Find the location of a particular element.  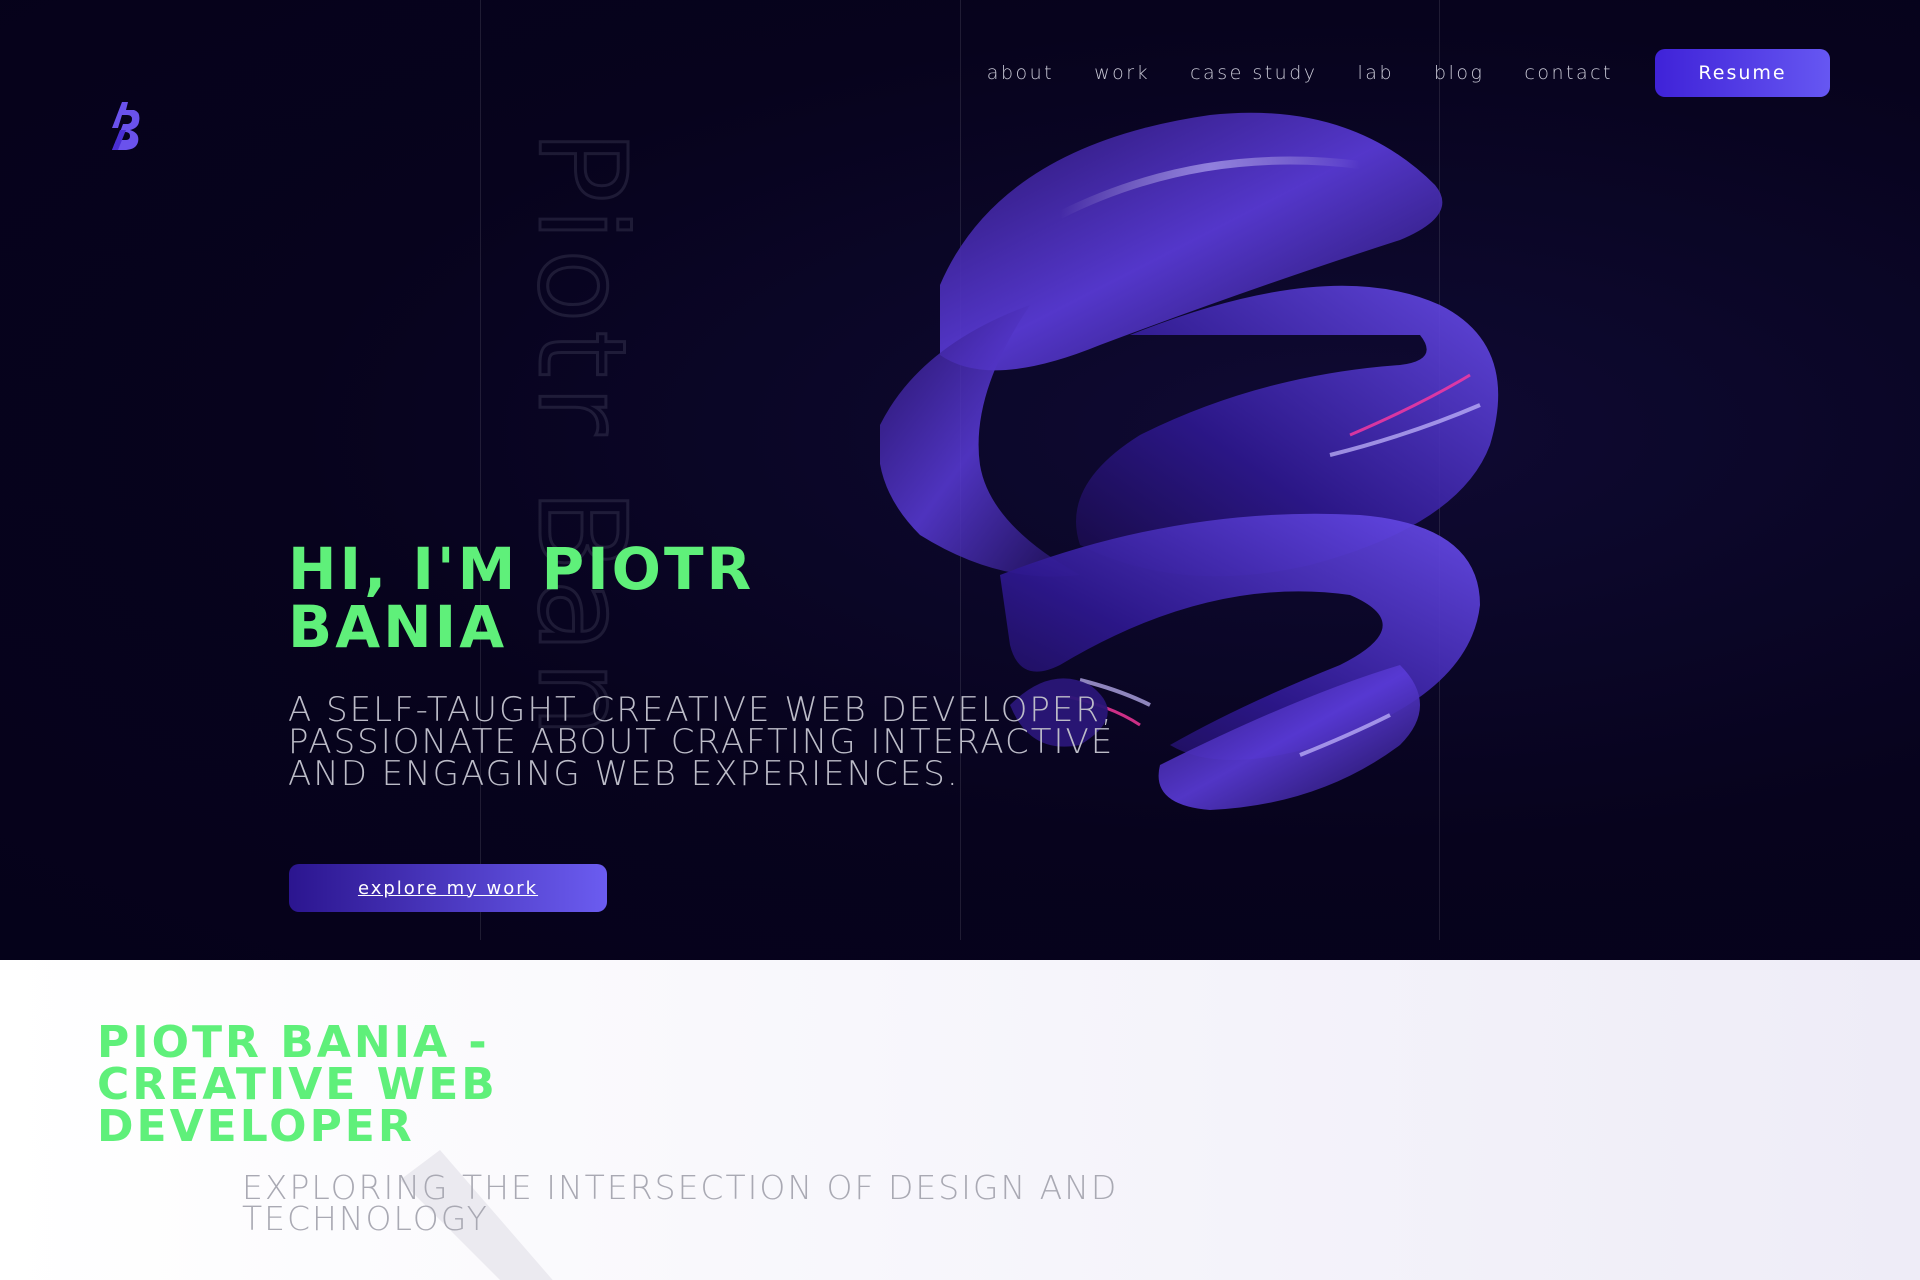

nav-link-contact: contact is located at coordinates (1568, 73).